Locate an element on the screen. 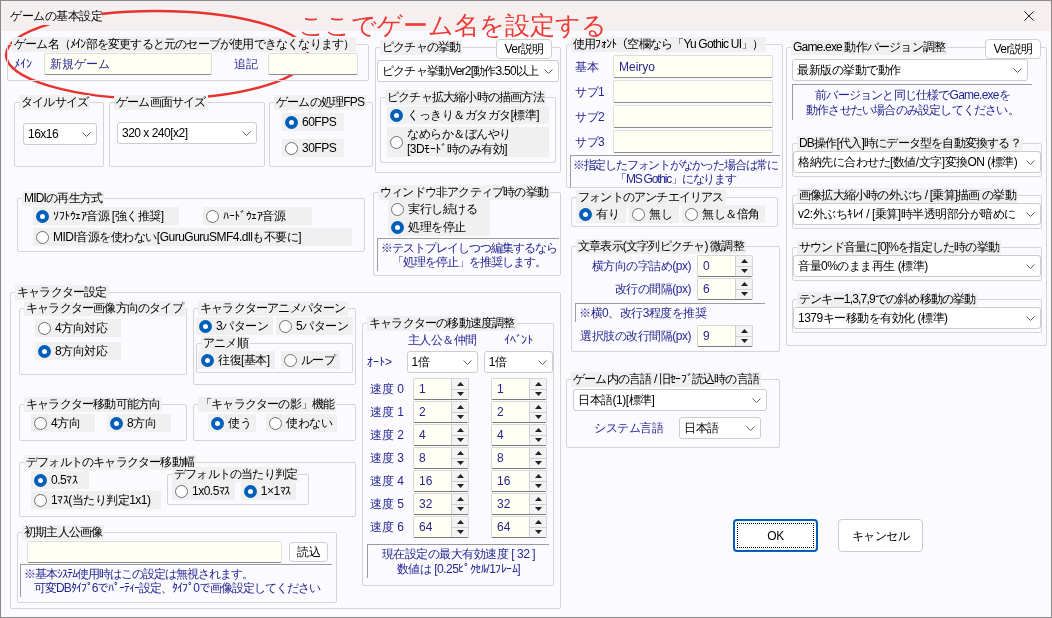  radio-option: 処理を停止 is located at coordinates (439, 227).